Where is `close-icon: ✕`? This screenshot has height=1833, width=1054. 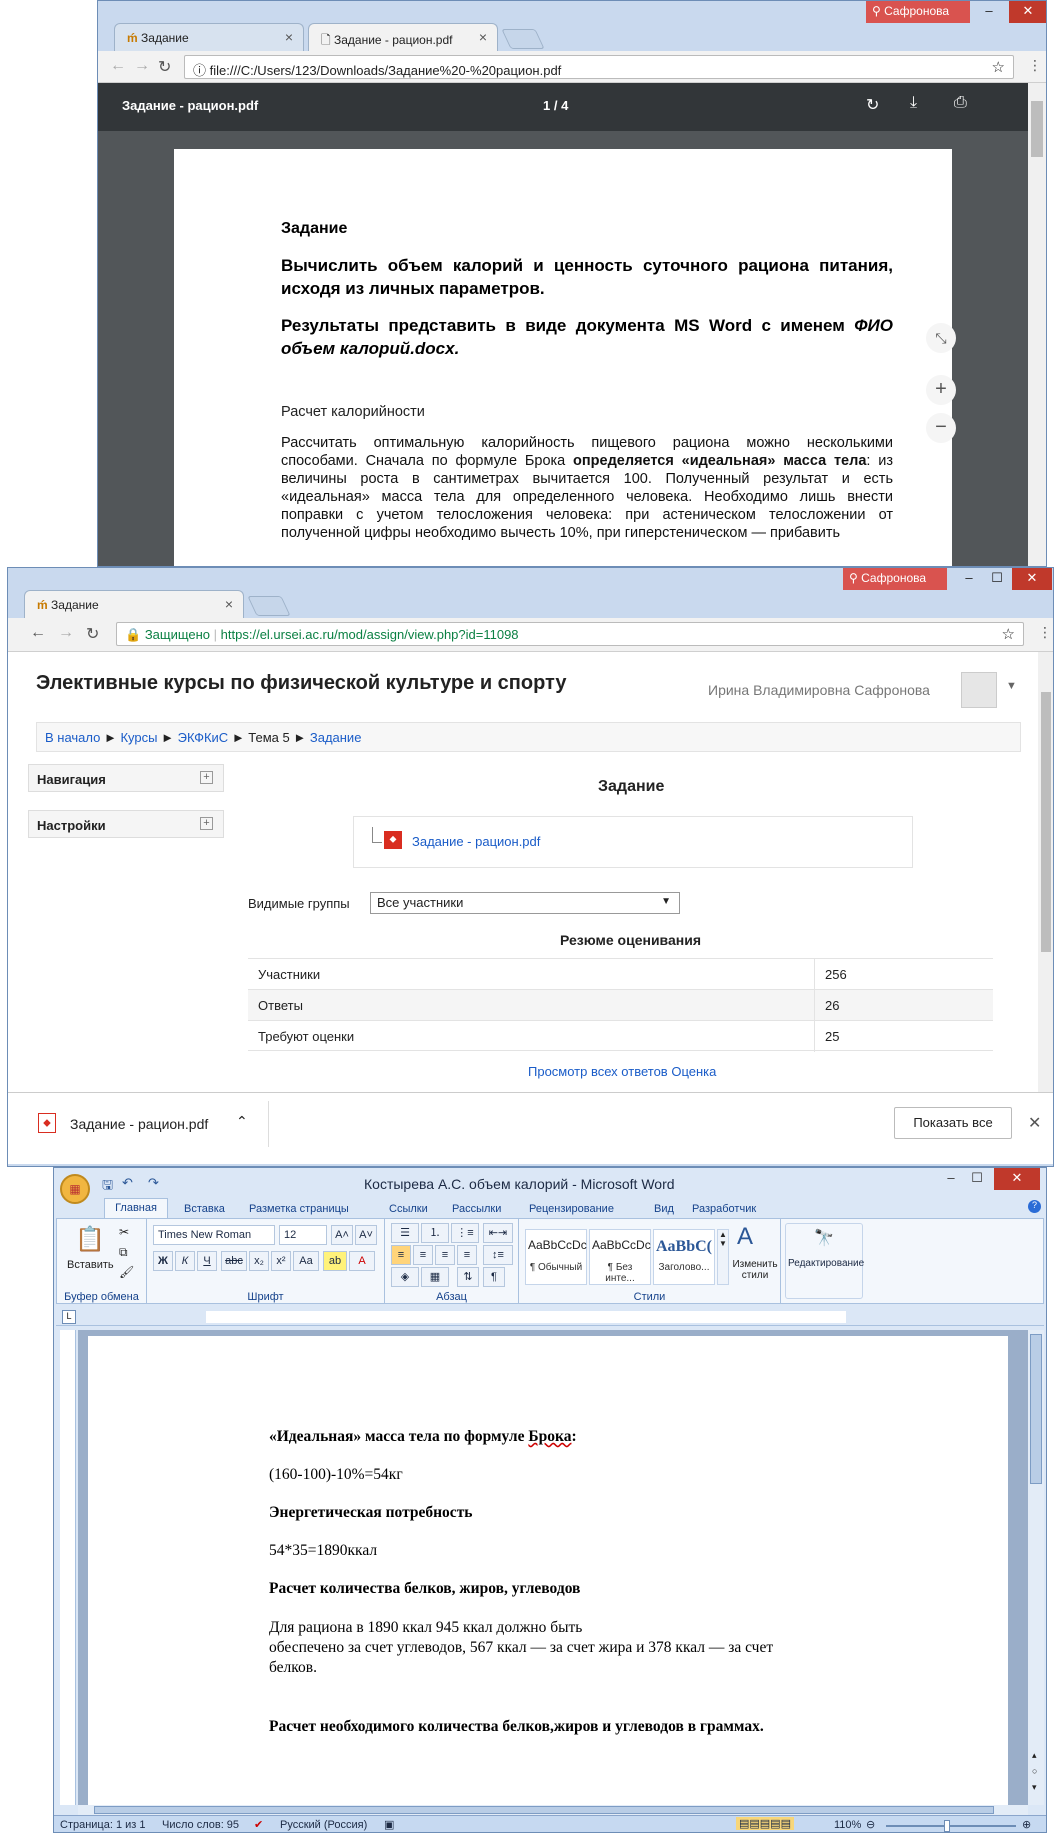
close-icon: ✕ is located at coordinates (1034, 1123).